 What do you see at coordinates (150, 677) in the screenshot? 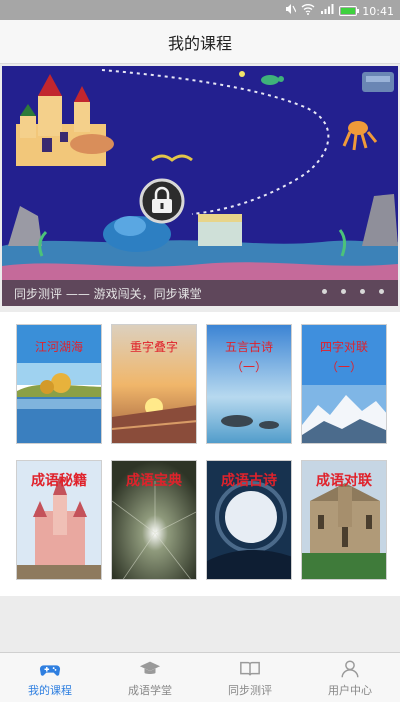
I see `tab-idiom-school: 成语学堂` at bounding box center [150, 677].